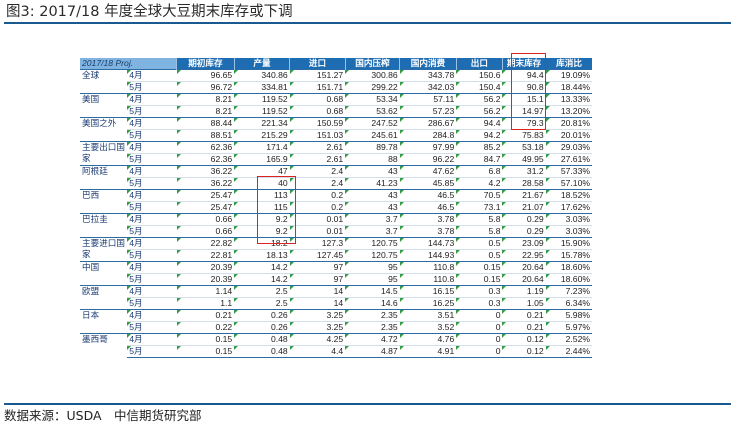  What do you see at coordinates (428, 303) in the screenshot?
I see `value-cell: 16.25` at bounding box center [428, 303].